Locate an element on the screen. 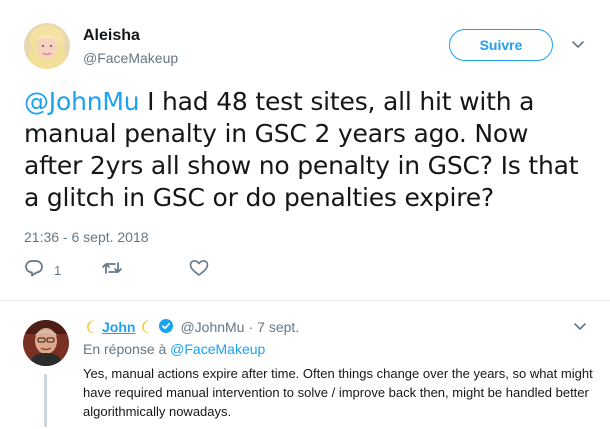  reply-author-handle: @JohnMu is located at coordinates (212, 327).